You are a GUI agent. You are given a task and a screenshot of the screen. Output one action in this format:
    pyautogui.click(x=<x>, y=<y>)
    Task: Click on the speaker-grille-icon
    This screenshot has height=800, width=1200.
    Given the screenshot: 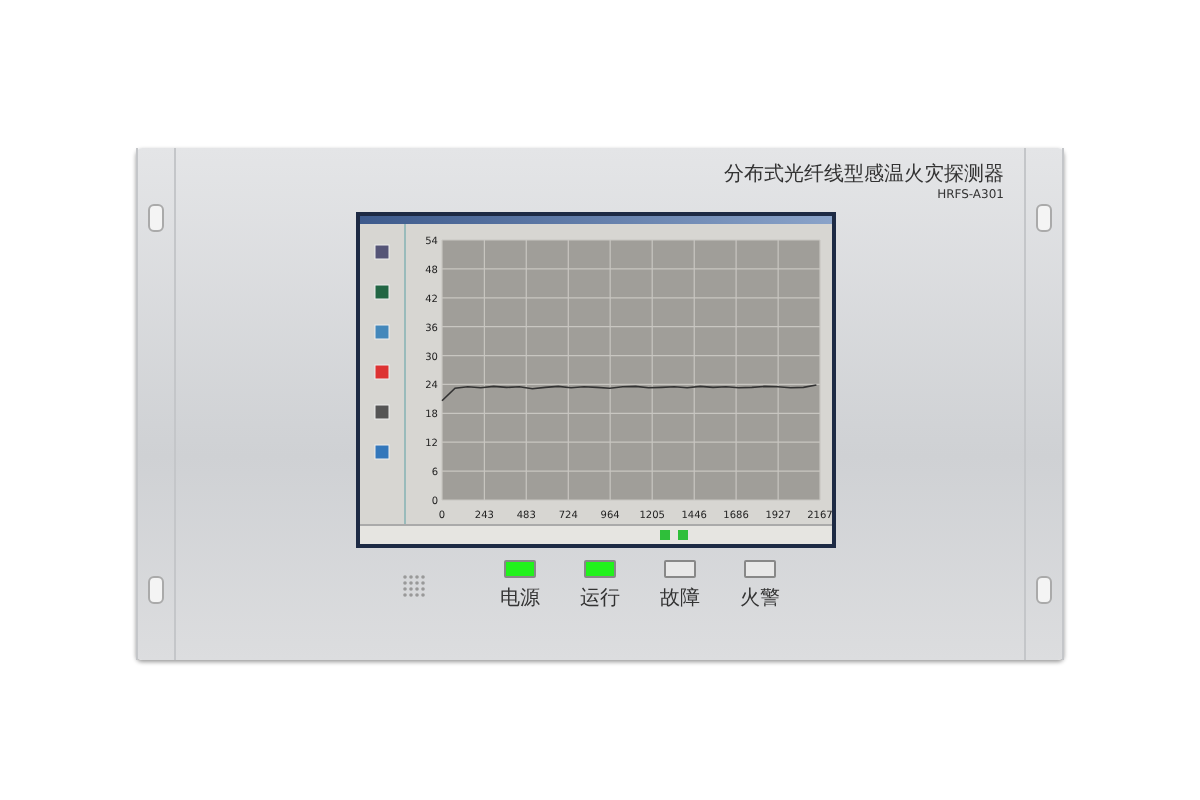 What is the action you would take?
    pyautogui.click(x=414, y=586)
    